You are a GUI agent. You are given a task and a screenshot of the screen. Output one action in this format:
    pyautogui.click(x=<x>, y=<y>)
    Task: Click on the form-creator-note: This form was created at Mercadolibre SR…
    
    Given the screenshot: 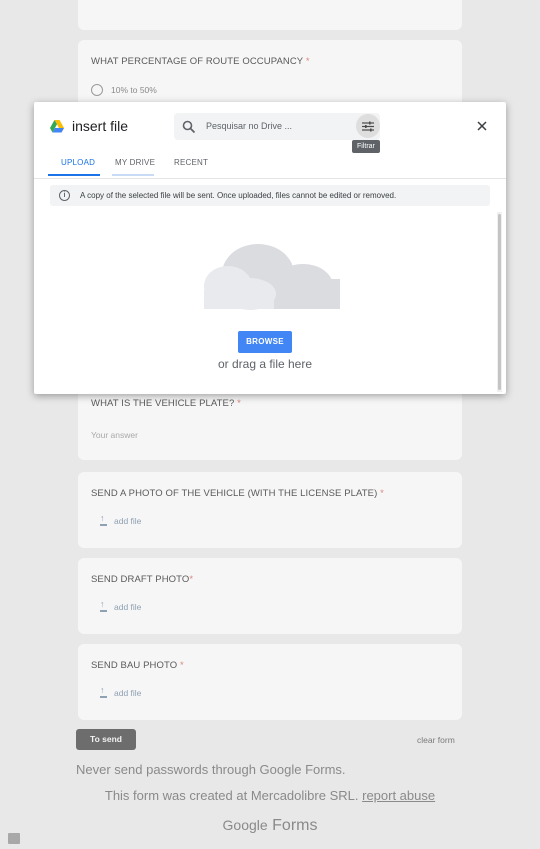 What is the action you would take?
    pyautogui.click(x=270, y=795)
    